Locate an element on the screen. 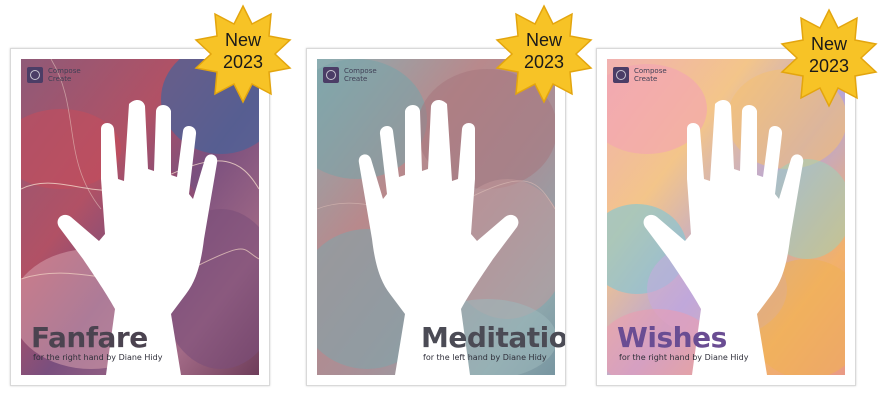 This screenshot has width=879, height=393. book-subtitle: for the left hand by Diane Hidy is located at coordinates (485, 357).